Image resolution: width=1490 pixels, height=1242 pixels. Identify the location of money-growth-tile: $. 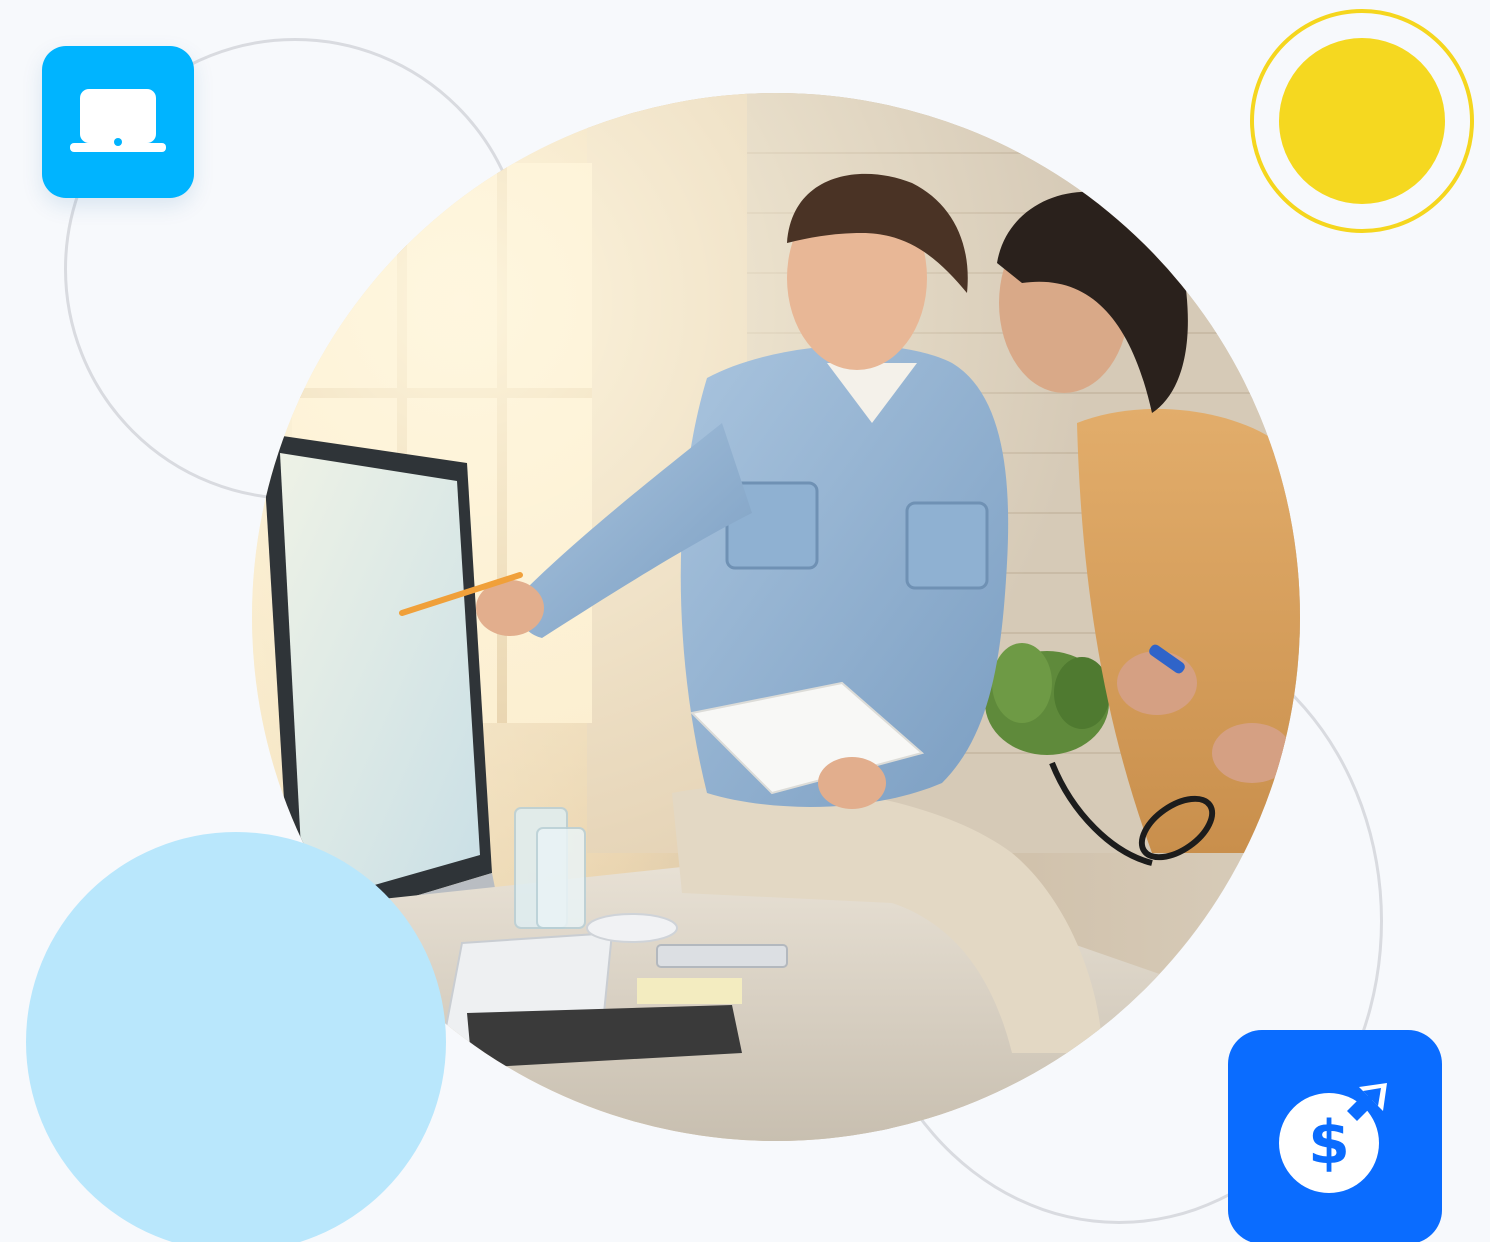
(1335, 1136).